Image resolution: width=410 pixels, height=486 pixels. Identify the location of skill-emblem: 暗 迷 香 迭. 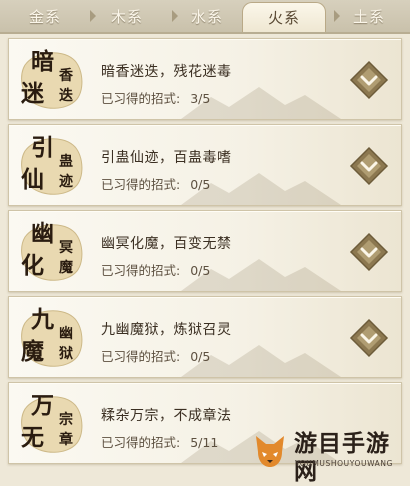
(52, 80).